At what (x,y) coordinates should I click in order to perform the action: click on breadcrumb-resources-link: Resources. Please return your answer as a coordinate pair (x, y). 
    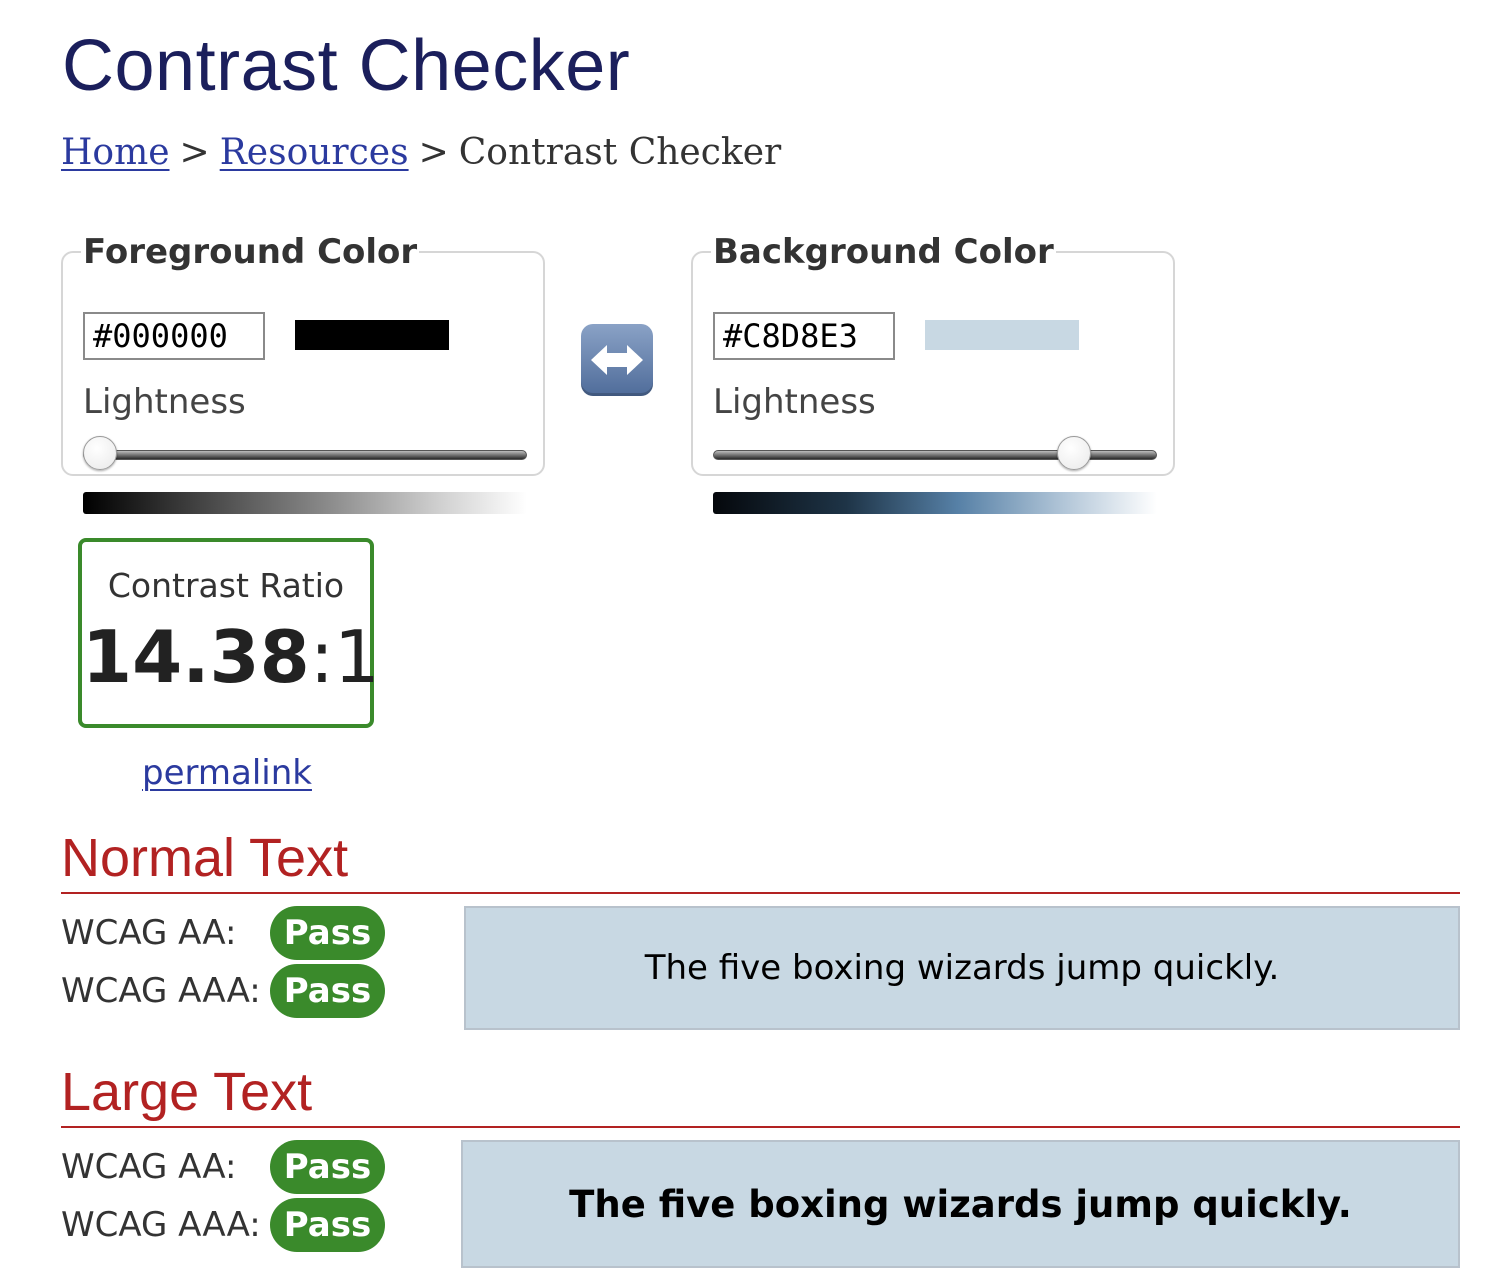
    Looking at the image, I should click on (314, 152).